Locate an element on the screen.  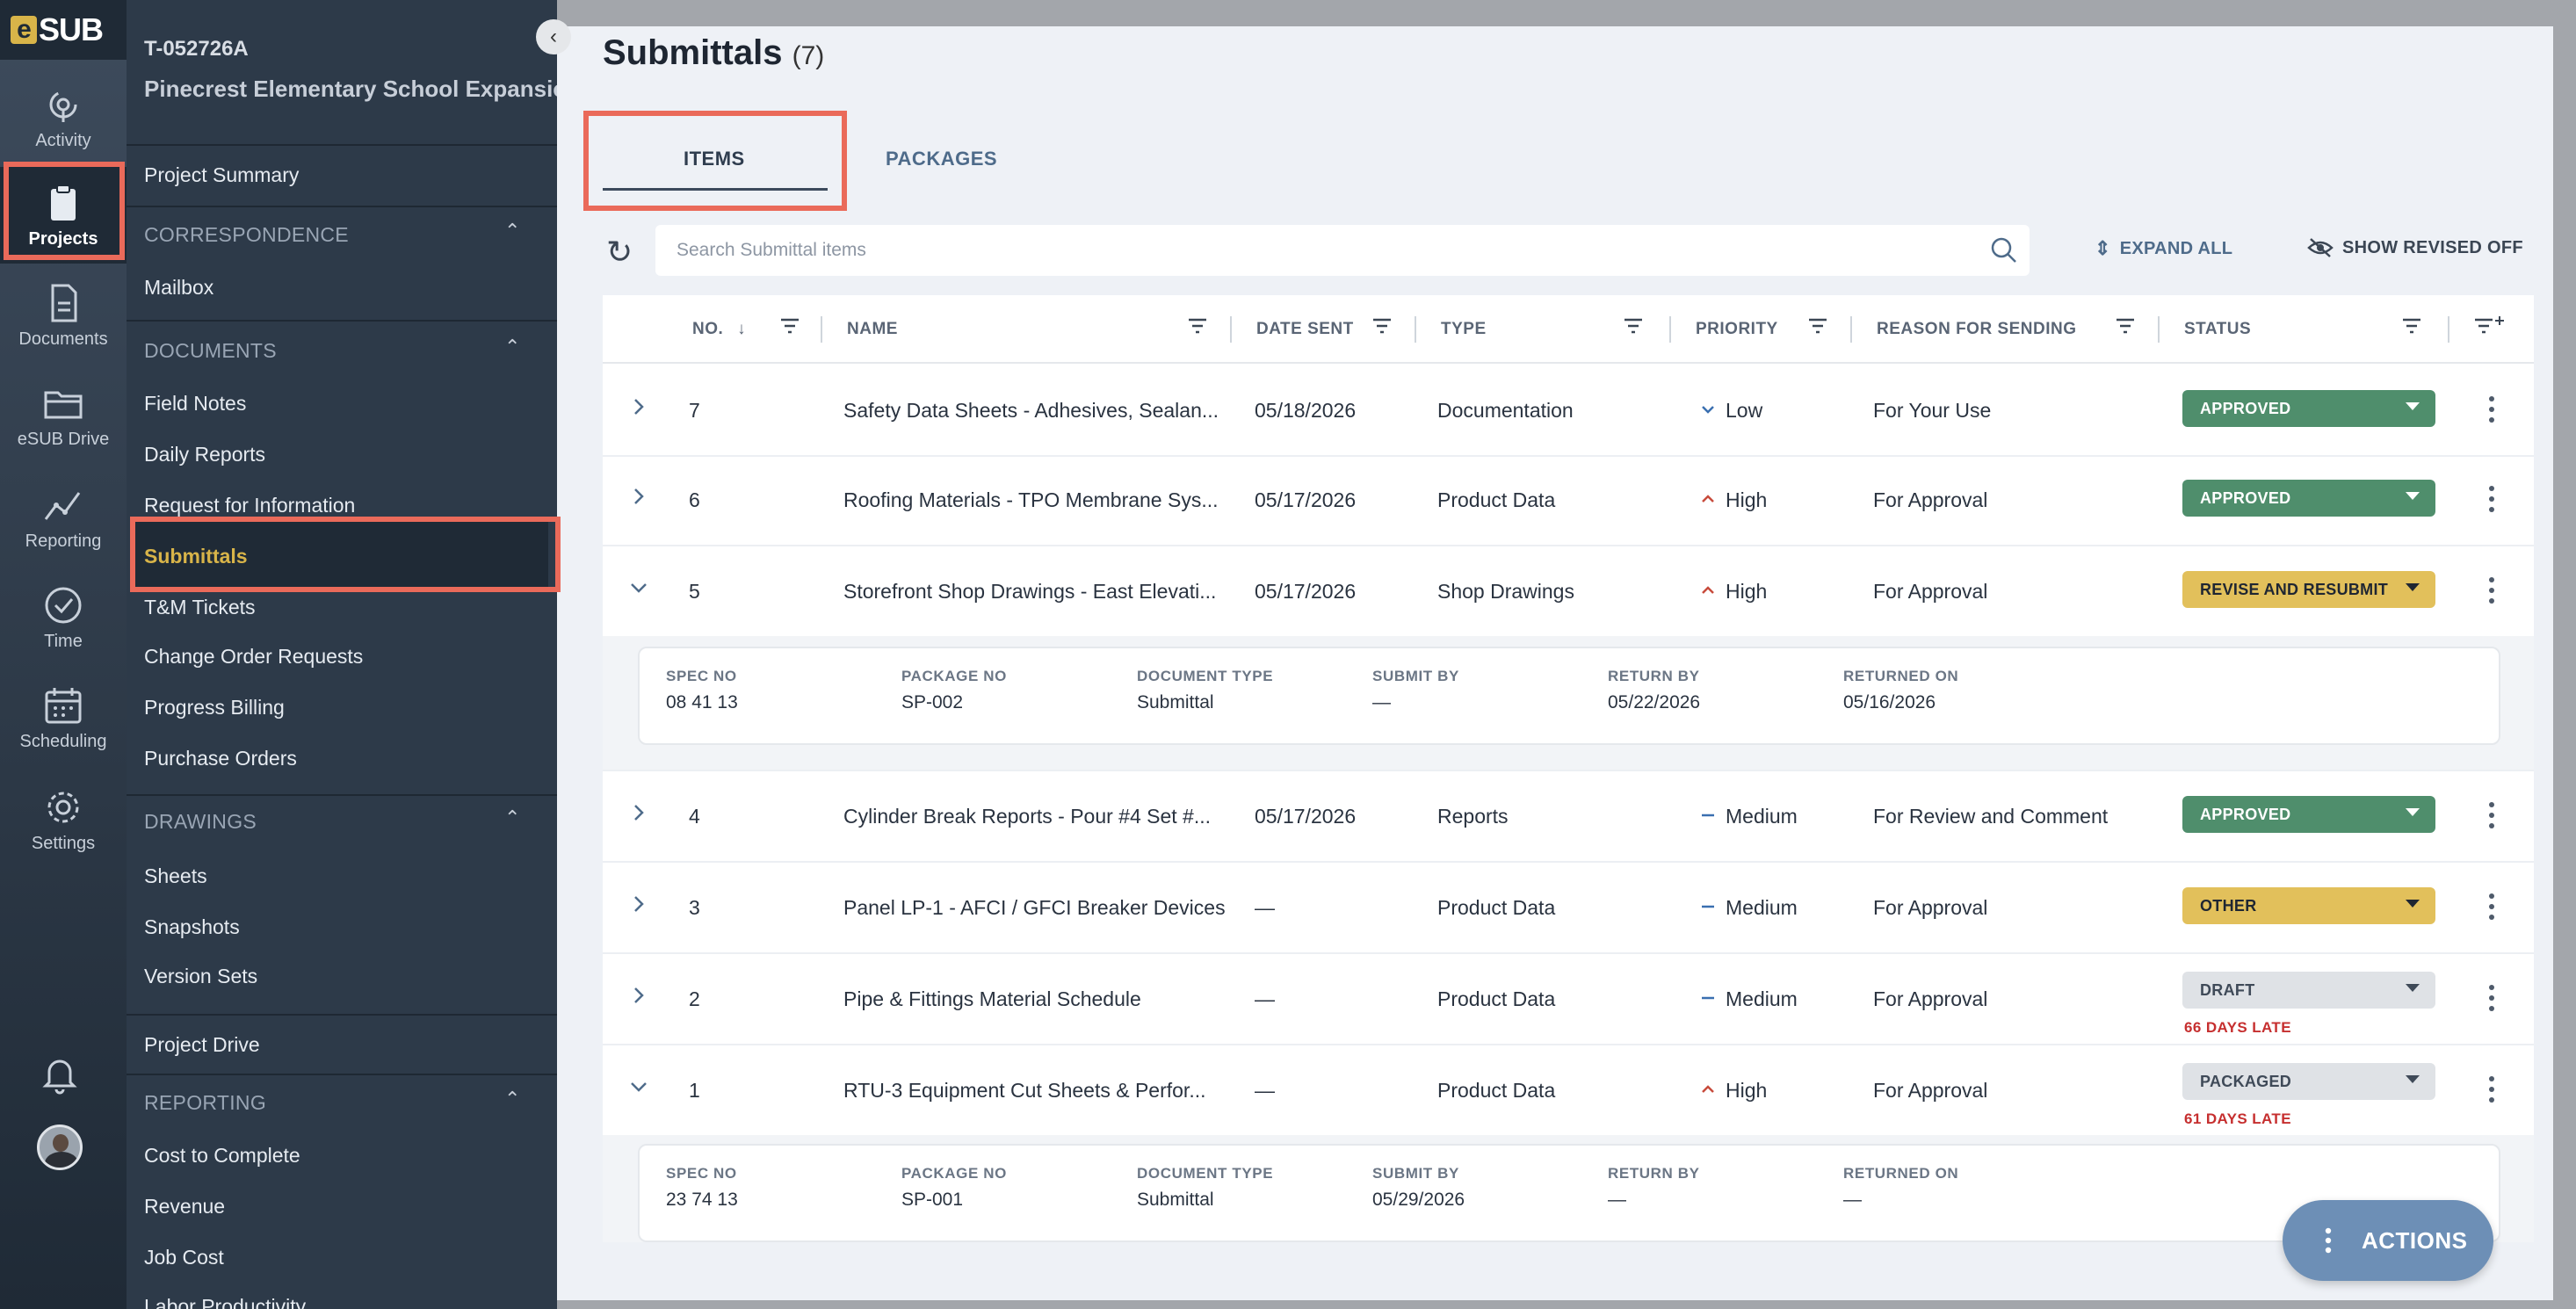
nav-rfi: Request for Information is located at coordinates (249, 505).